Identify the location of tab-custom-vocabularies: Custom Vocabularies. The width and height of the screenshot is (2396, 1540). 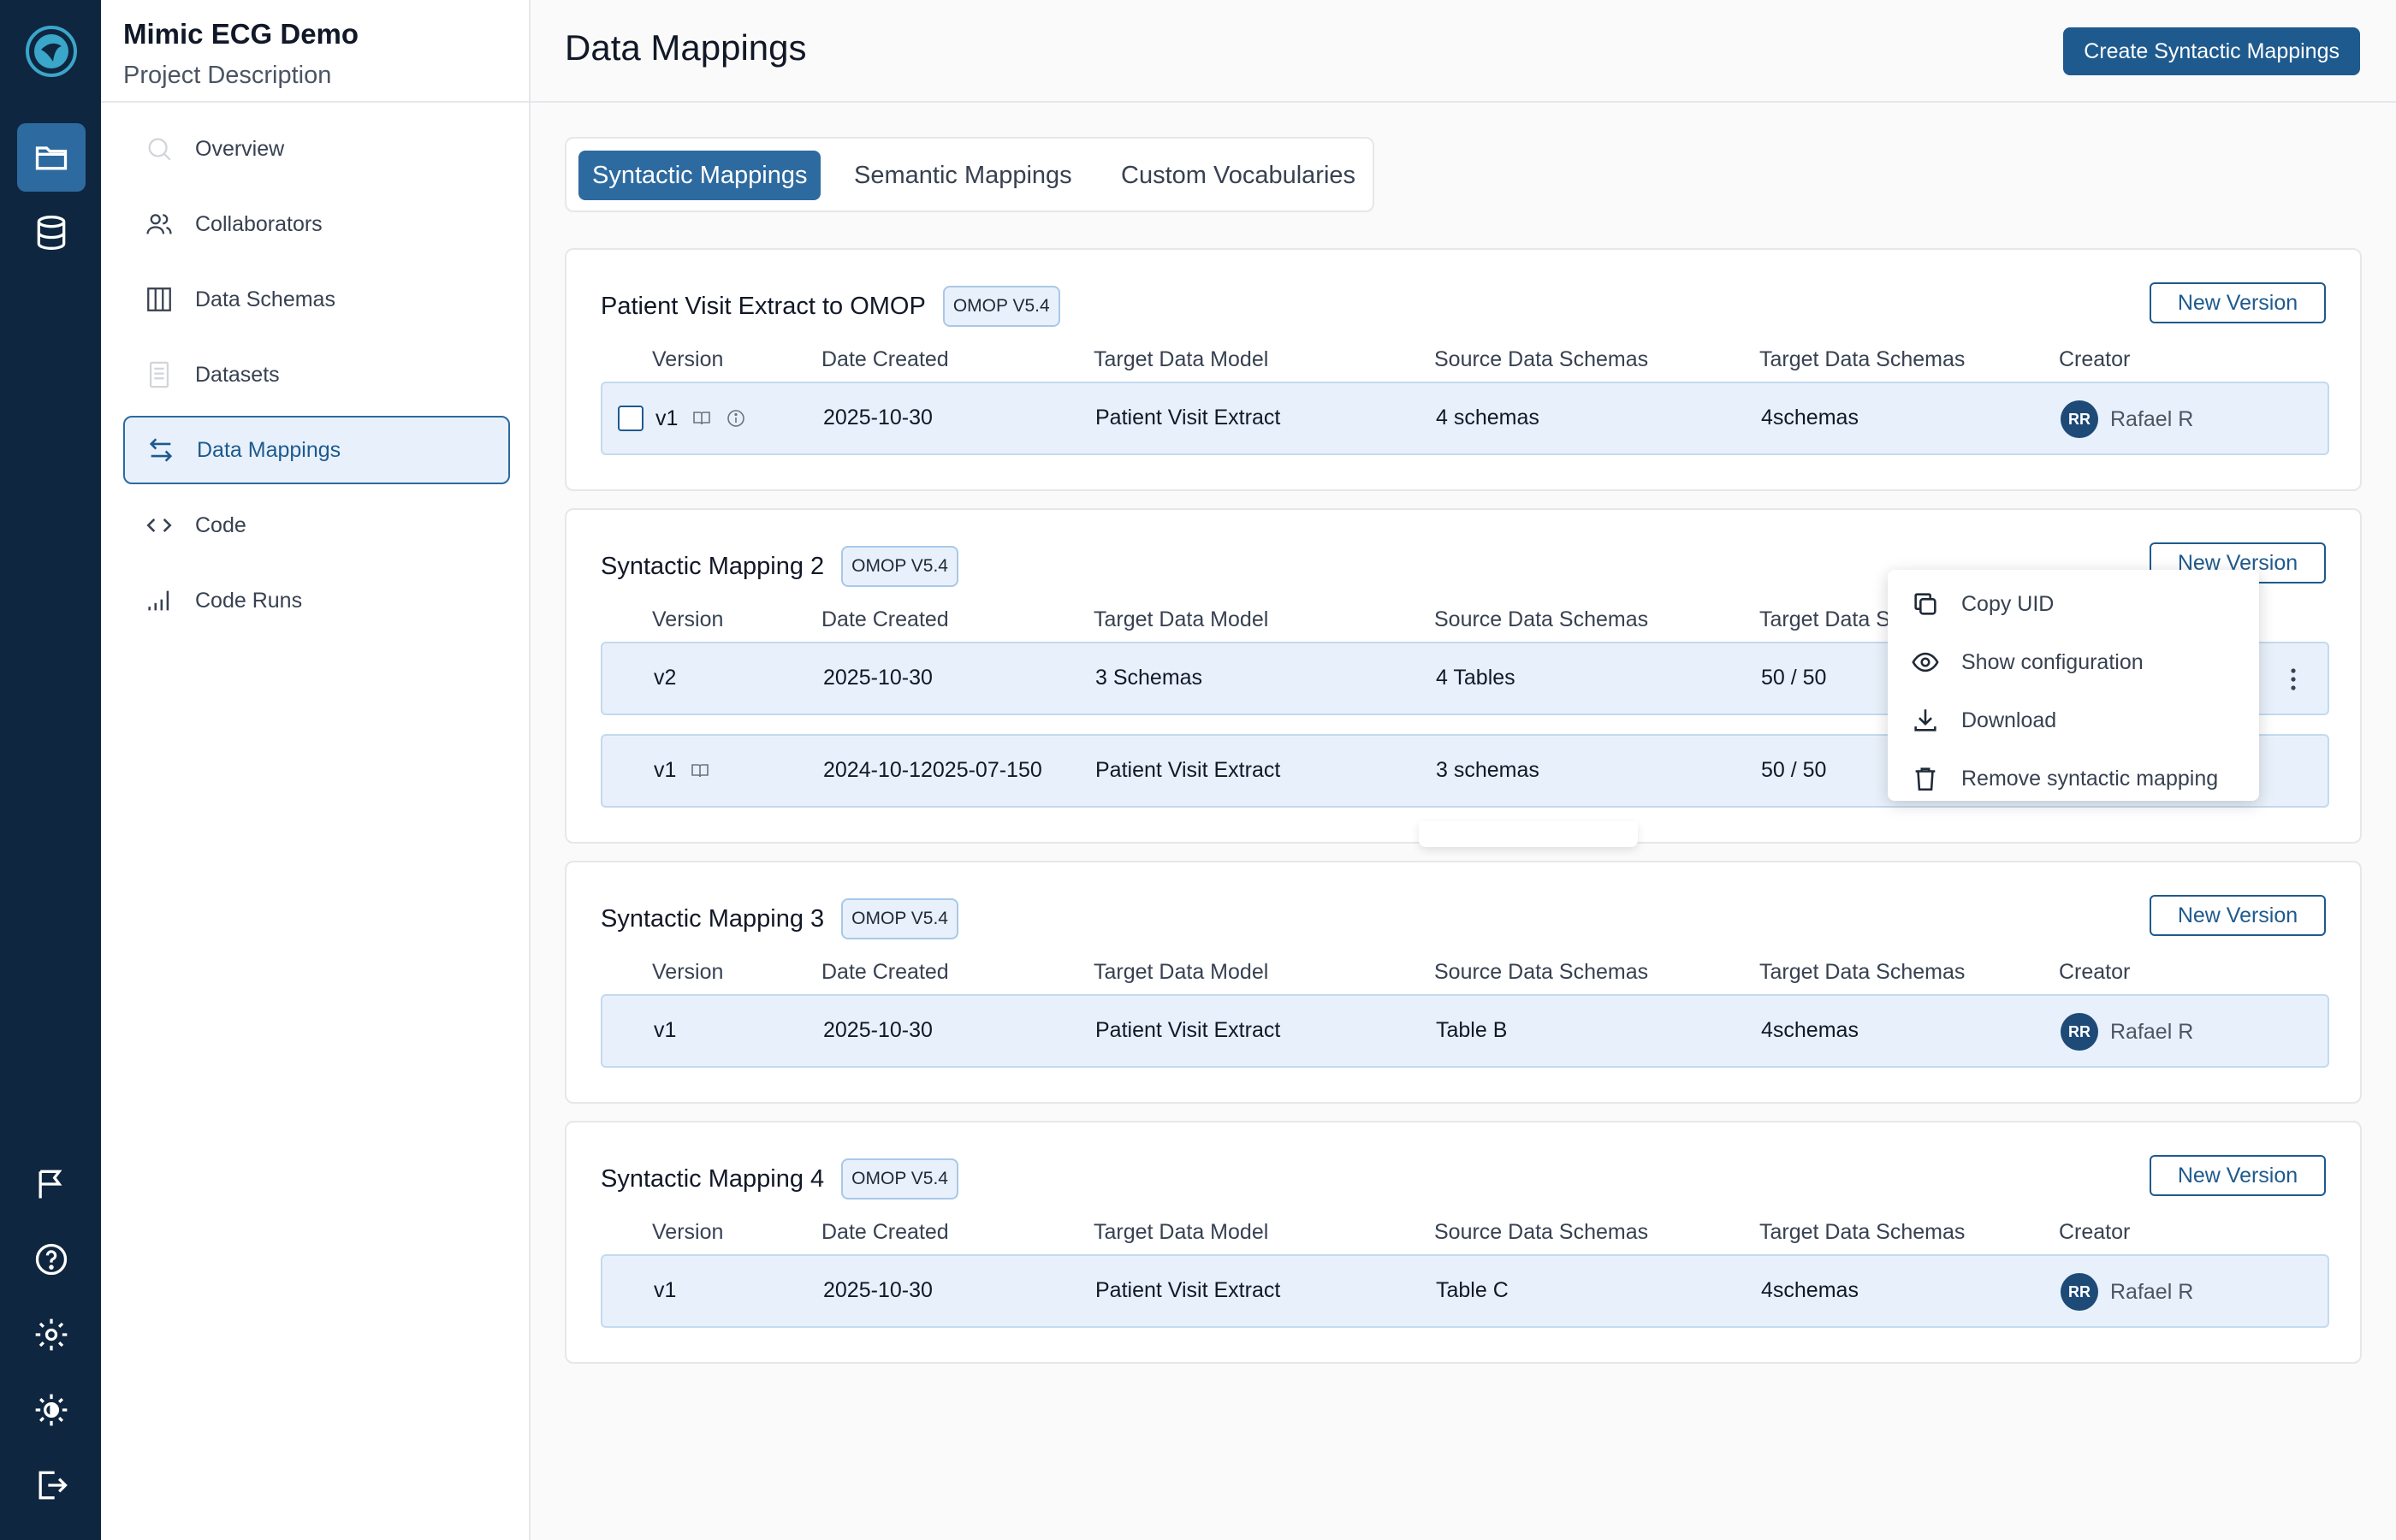
(1238, 175).